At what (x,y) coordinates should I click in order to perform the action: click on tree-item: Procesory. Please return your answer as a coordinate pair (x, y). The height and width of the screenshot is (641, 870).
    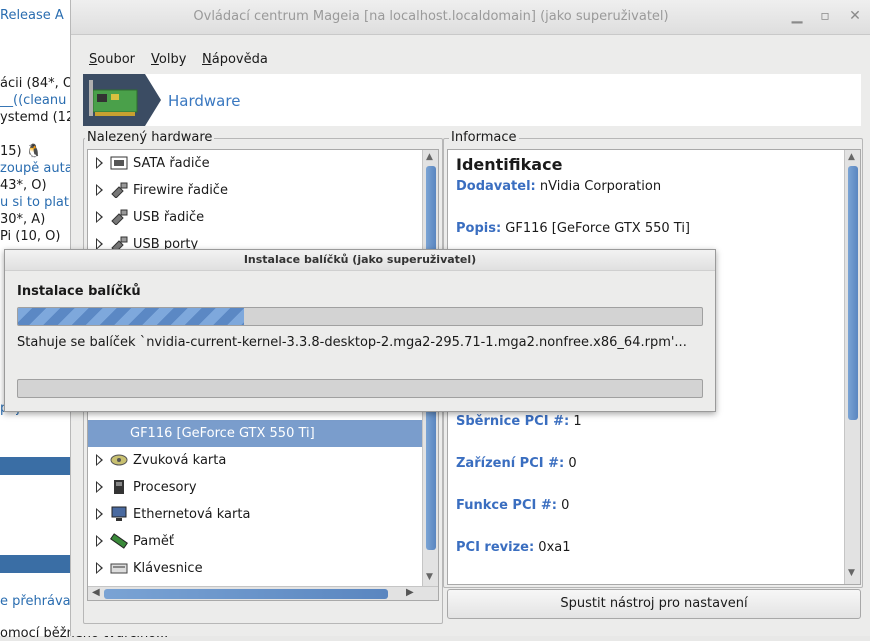
    Looking at the image, I should click on (255, 487).